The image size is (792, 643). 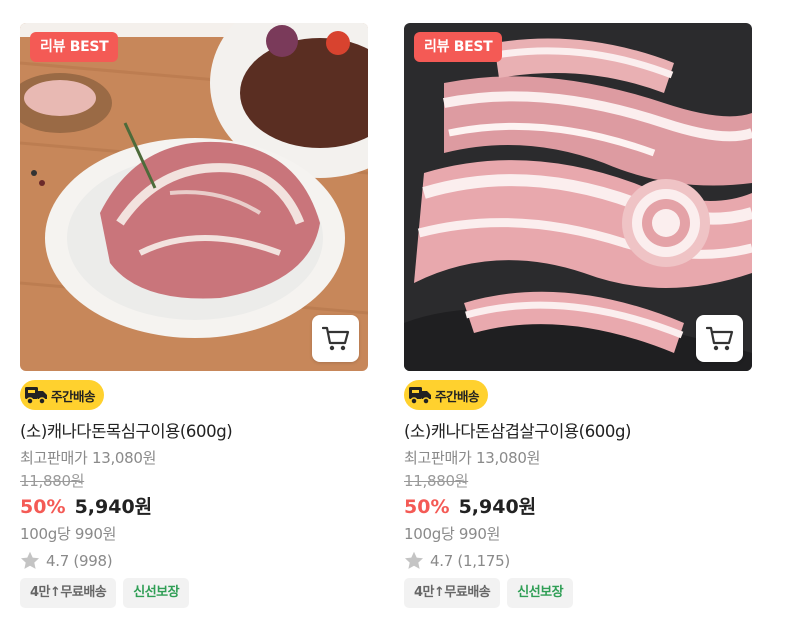 What do you see at coordinates (578, 560) in the screenshot?
I see `rating: 4.7 (1,175)` at bounding box center [578, 560].